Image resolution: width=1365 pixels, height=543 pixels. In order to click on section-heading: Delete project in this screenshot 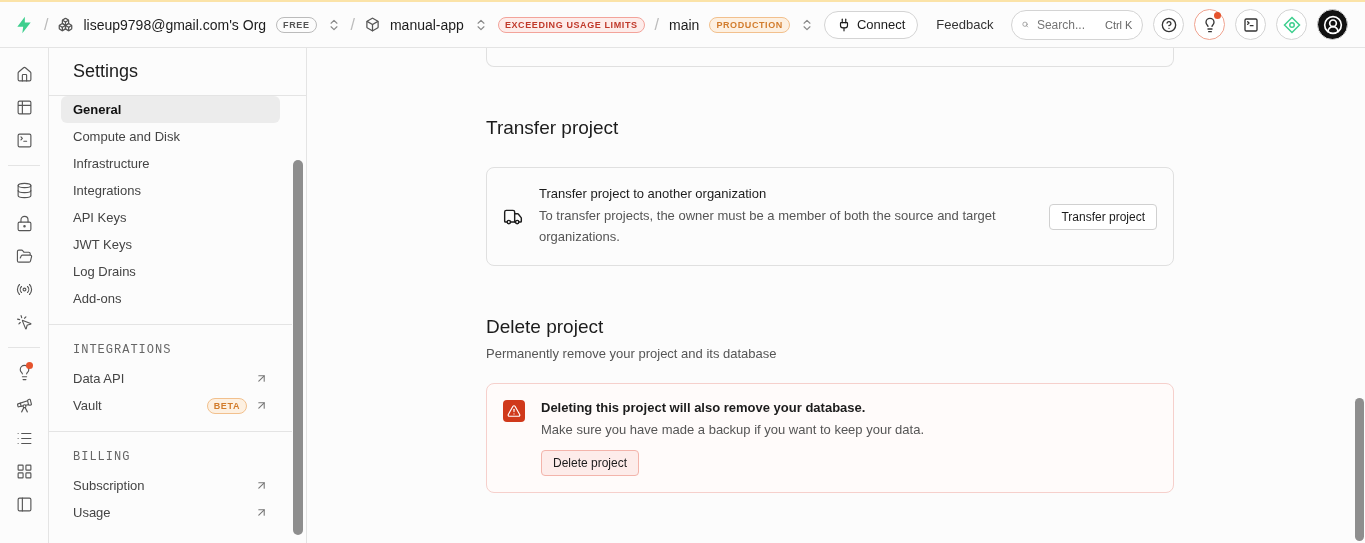, I will do `click(545, 327)`.